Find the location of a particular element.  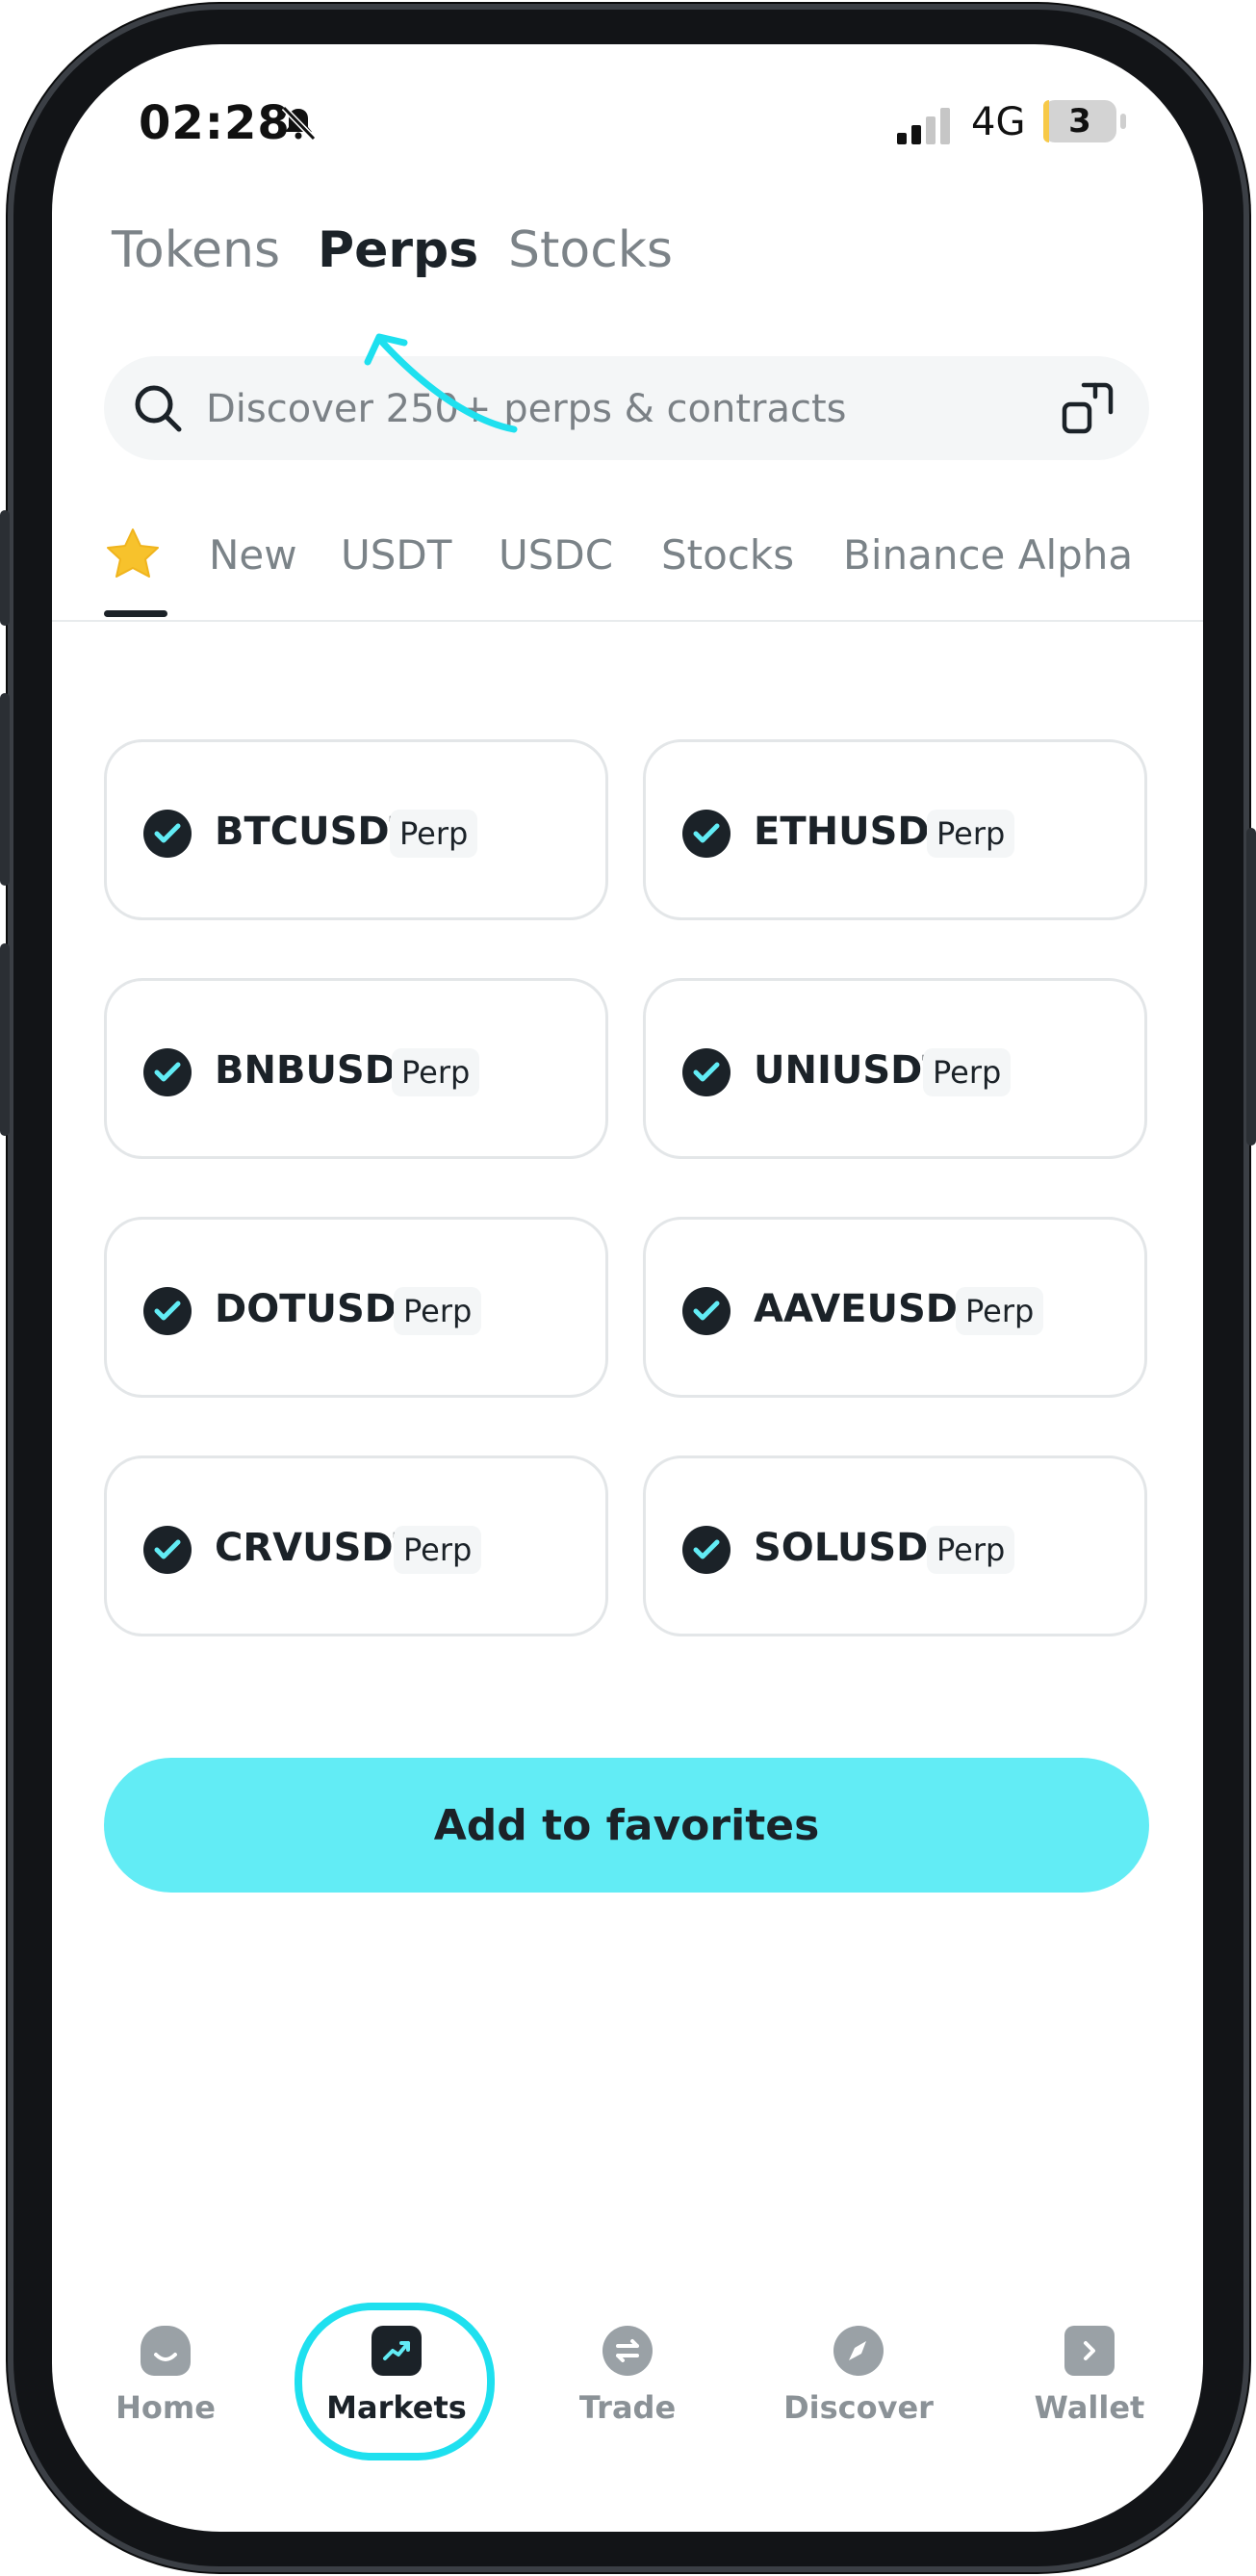

battery-cap is located at coordinates (1123, 122).